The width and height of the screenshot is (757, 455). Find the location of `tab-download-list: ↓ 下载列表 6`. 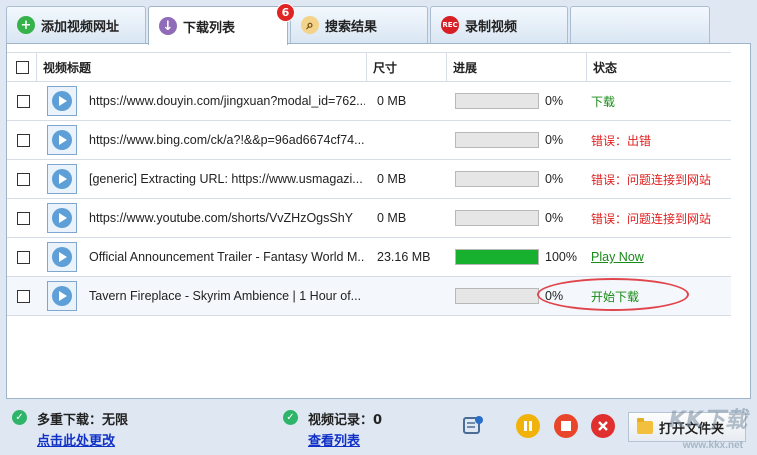

tab-download-list: ↓ 下载列表 6 is located at coordinates (221, 24).